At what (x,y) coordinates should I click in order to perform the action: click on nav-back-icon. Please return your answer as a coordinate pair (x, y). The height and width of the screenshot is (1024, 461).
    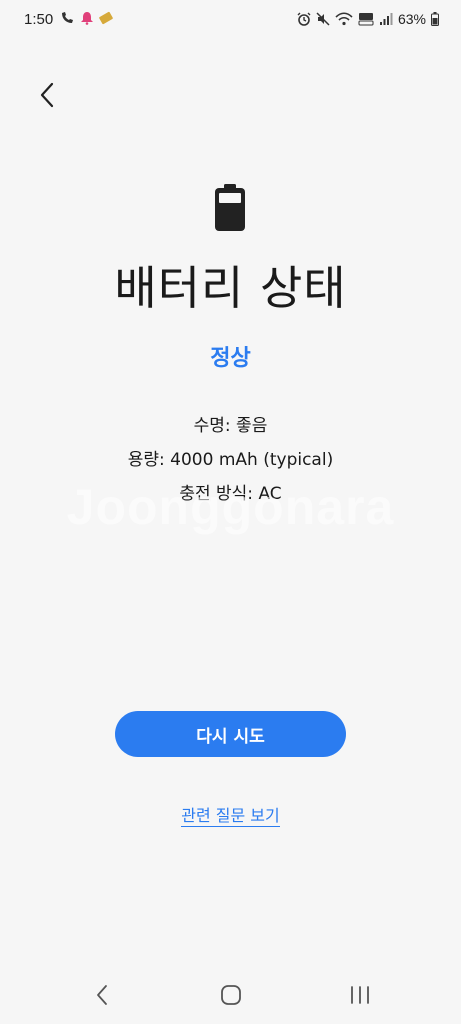
    Looking at the image, I should click on (102, 995).